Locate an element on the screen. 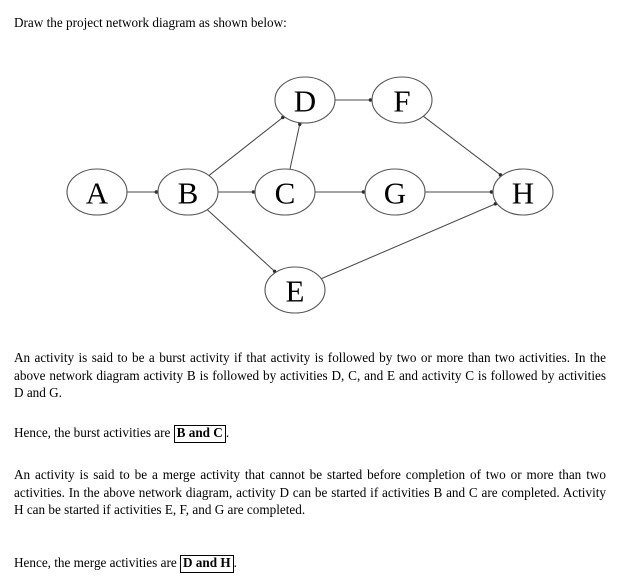 This screenshot has height=582, width=622. node-d: D is located at coordinates (305, 100).